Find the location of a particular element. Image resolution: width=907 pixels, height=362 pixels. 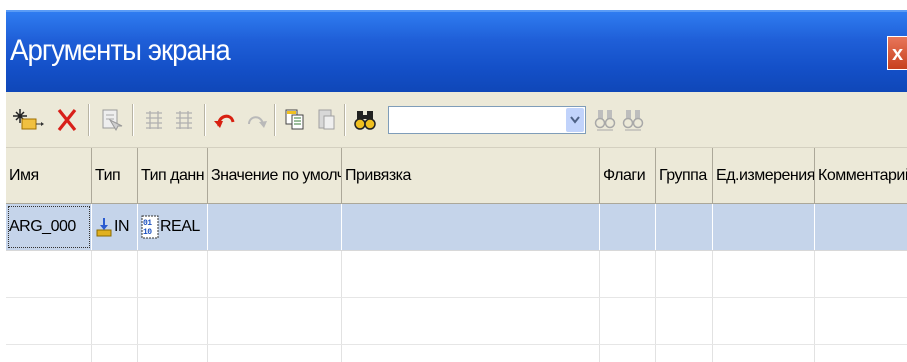

redo-button is located at coordinates (256, 120).